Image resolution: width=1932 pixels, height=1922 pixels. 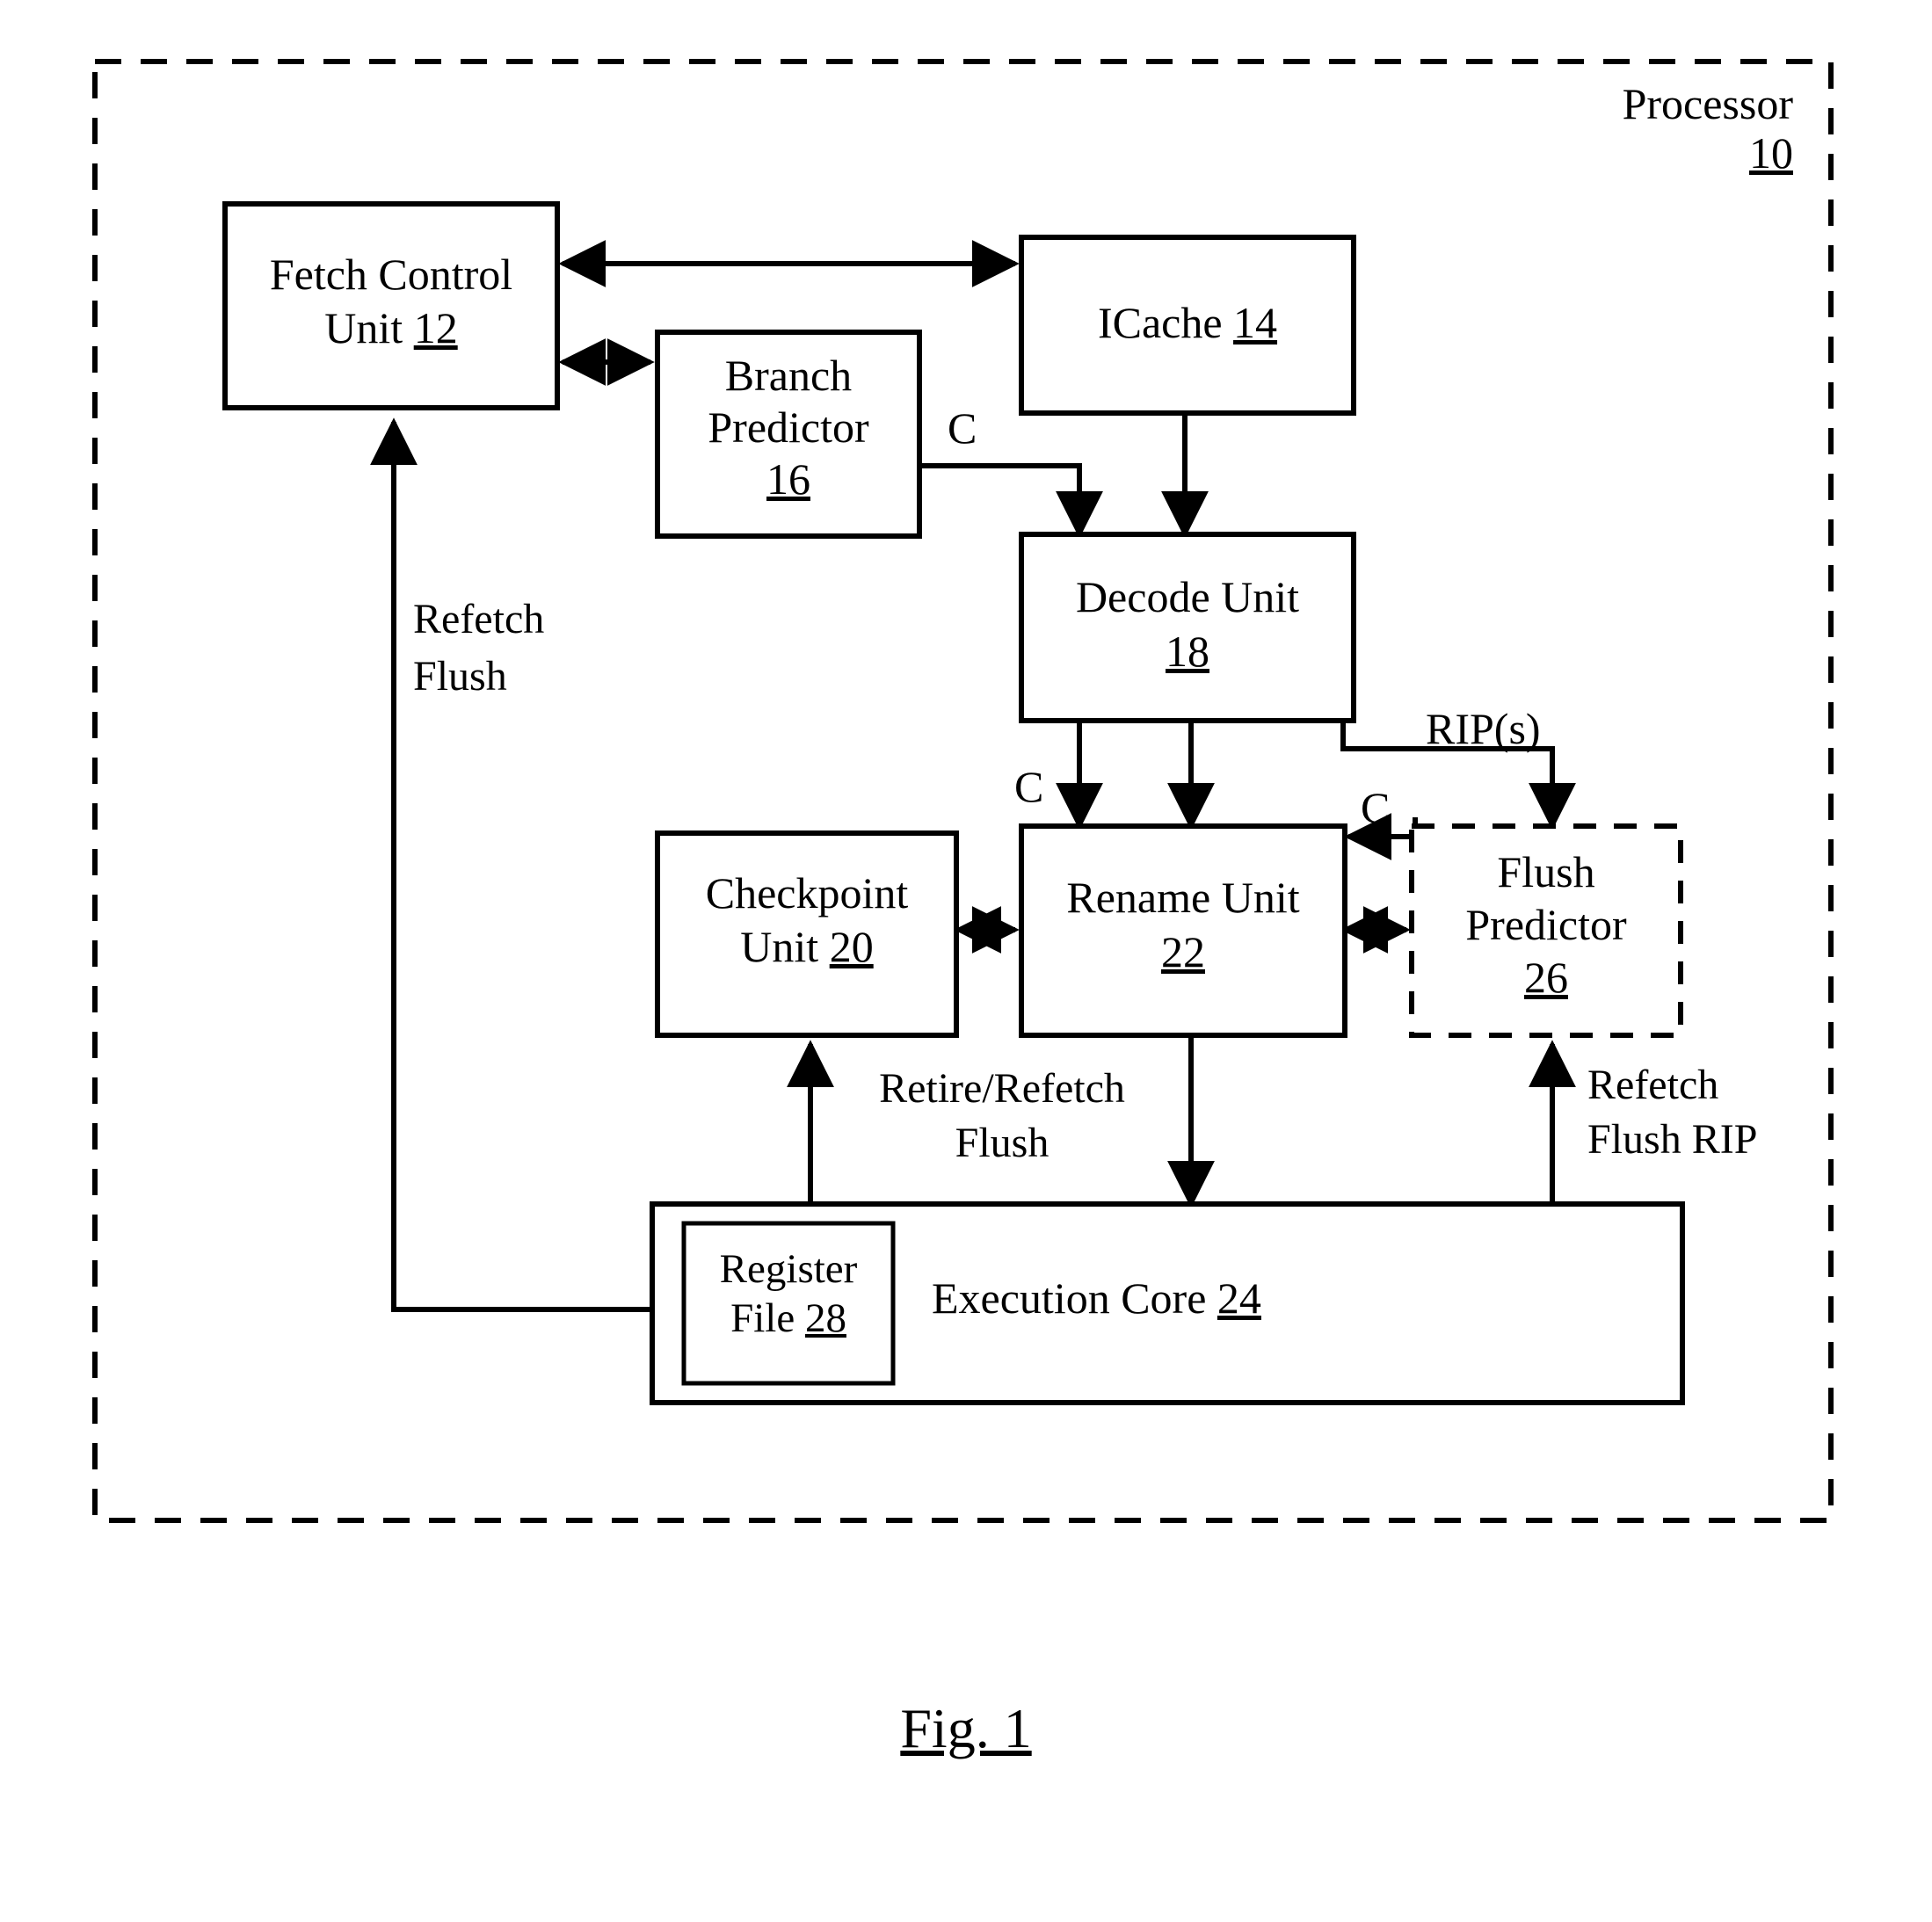 What do you see at coordinates (460, 676) in the screenshot?
I see `refetch-flush-left-line2: Flush` at bounding box center [460, 676].